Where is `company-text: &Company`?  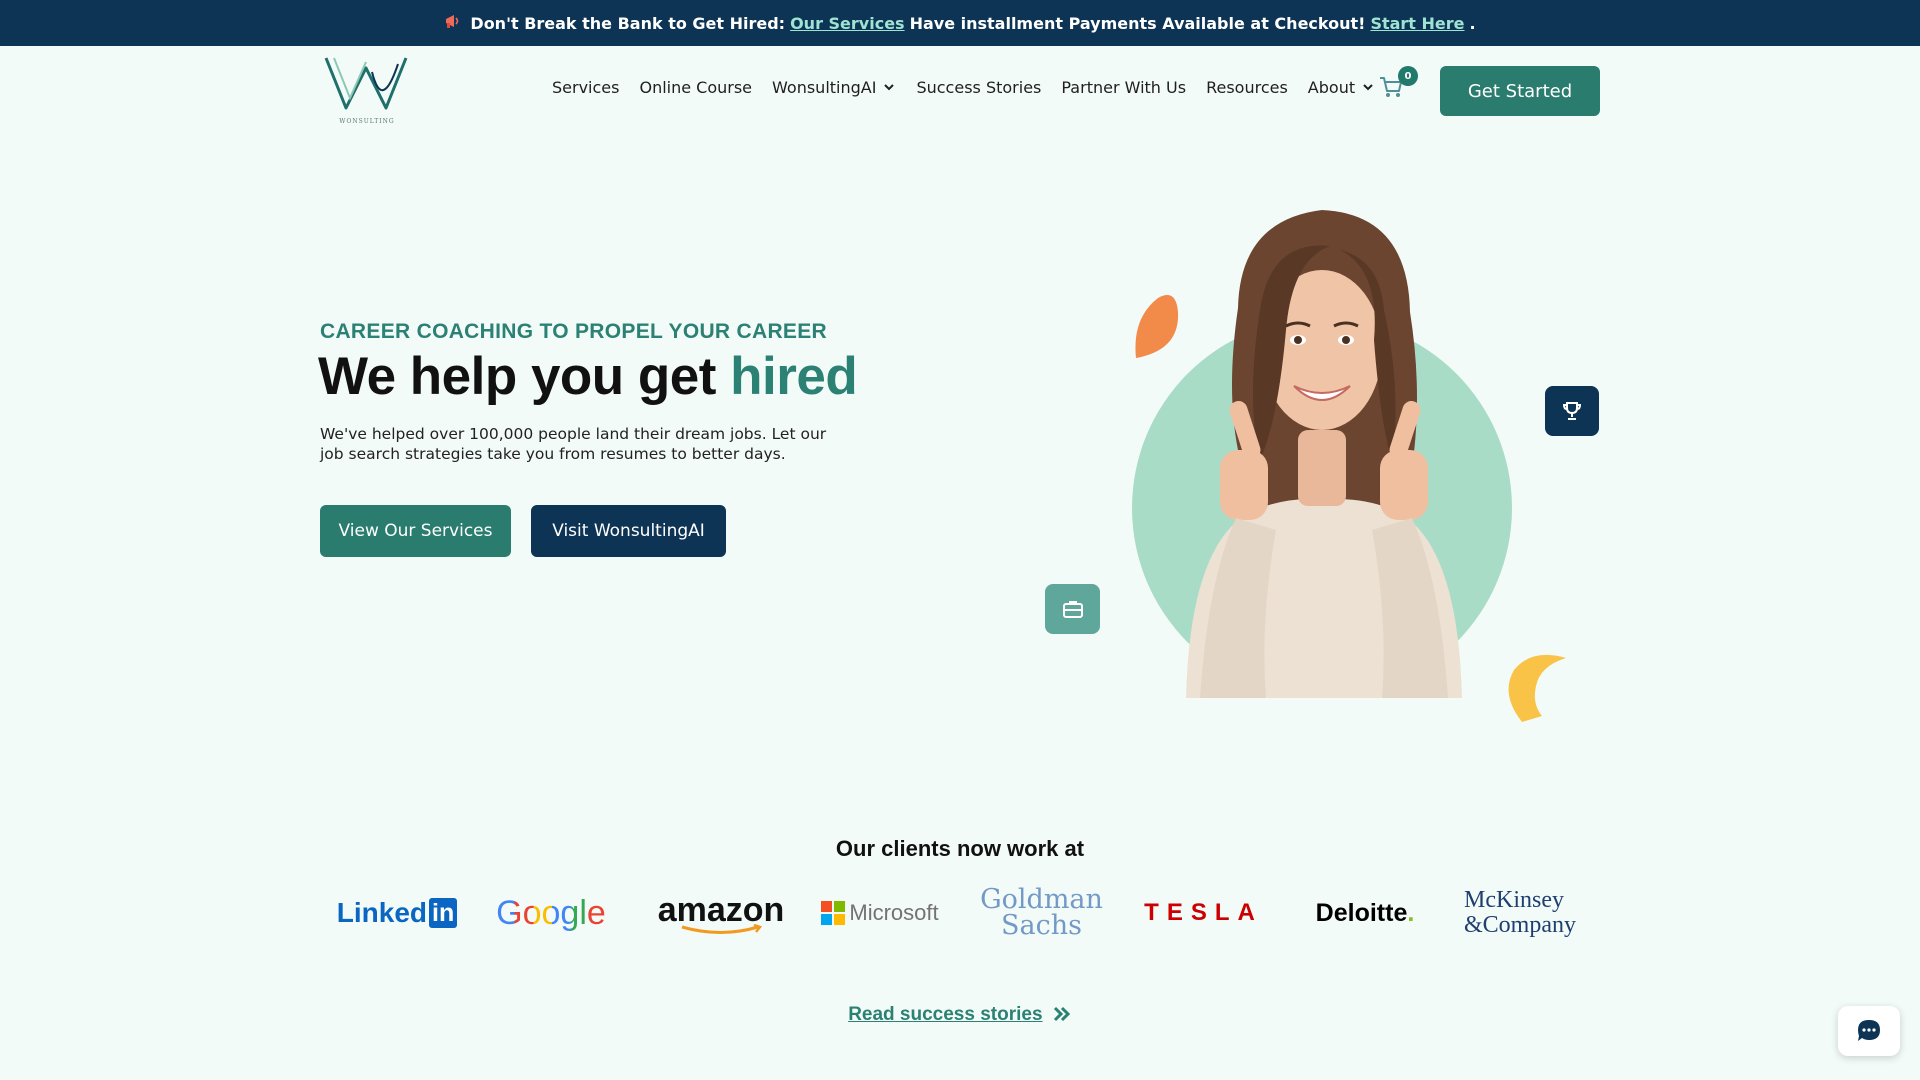 company-text: &Company is located at coordinates (1520, 925).